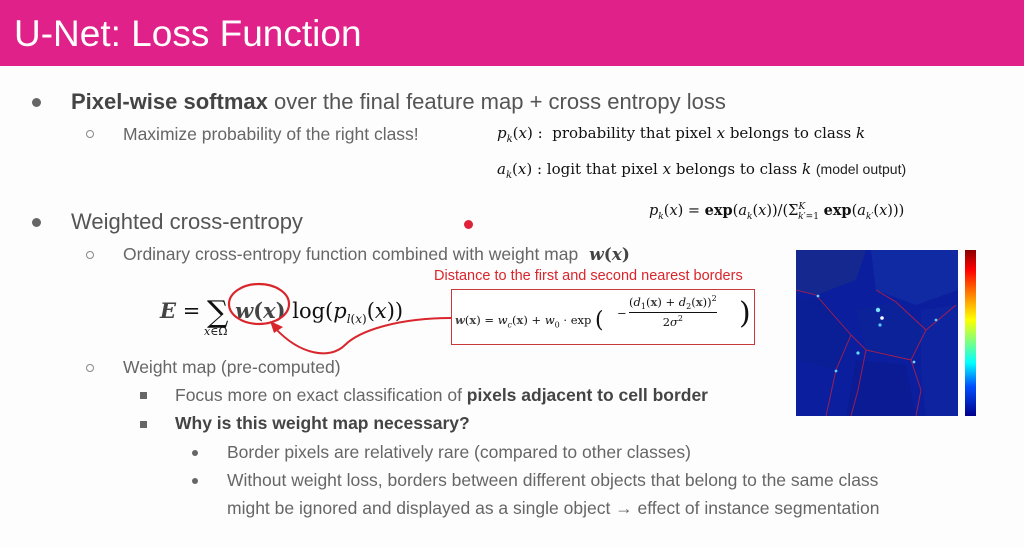 This screenshot has height=548, width=1024. What do you see at coordinates (169, 101) in the screenshot?
I see `bullet-bold-text: Pixel-wise softmax` at bounding box center [169, 101].